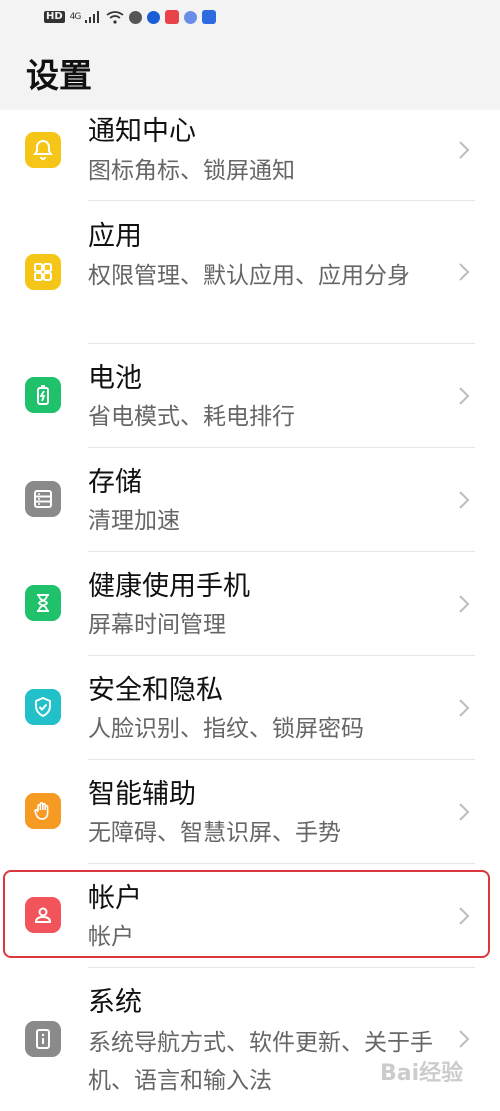 The height and width of the screenshot is (1111, 500). I want to click on security-icon-box, so click(43, 707).